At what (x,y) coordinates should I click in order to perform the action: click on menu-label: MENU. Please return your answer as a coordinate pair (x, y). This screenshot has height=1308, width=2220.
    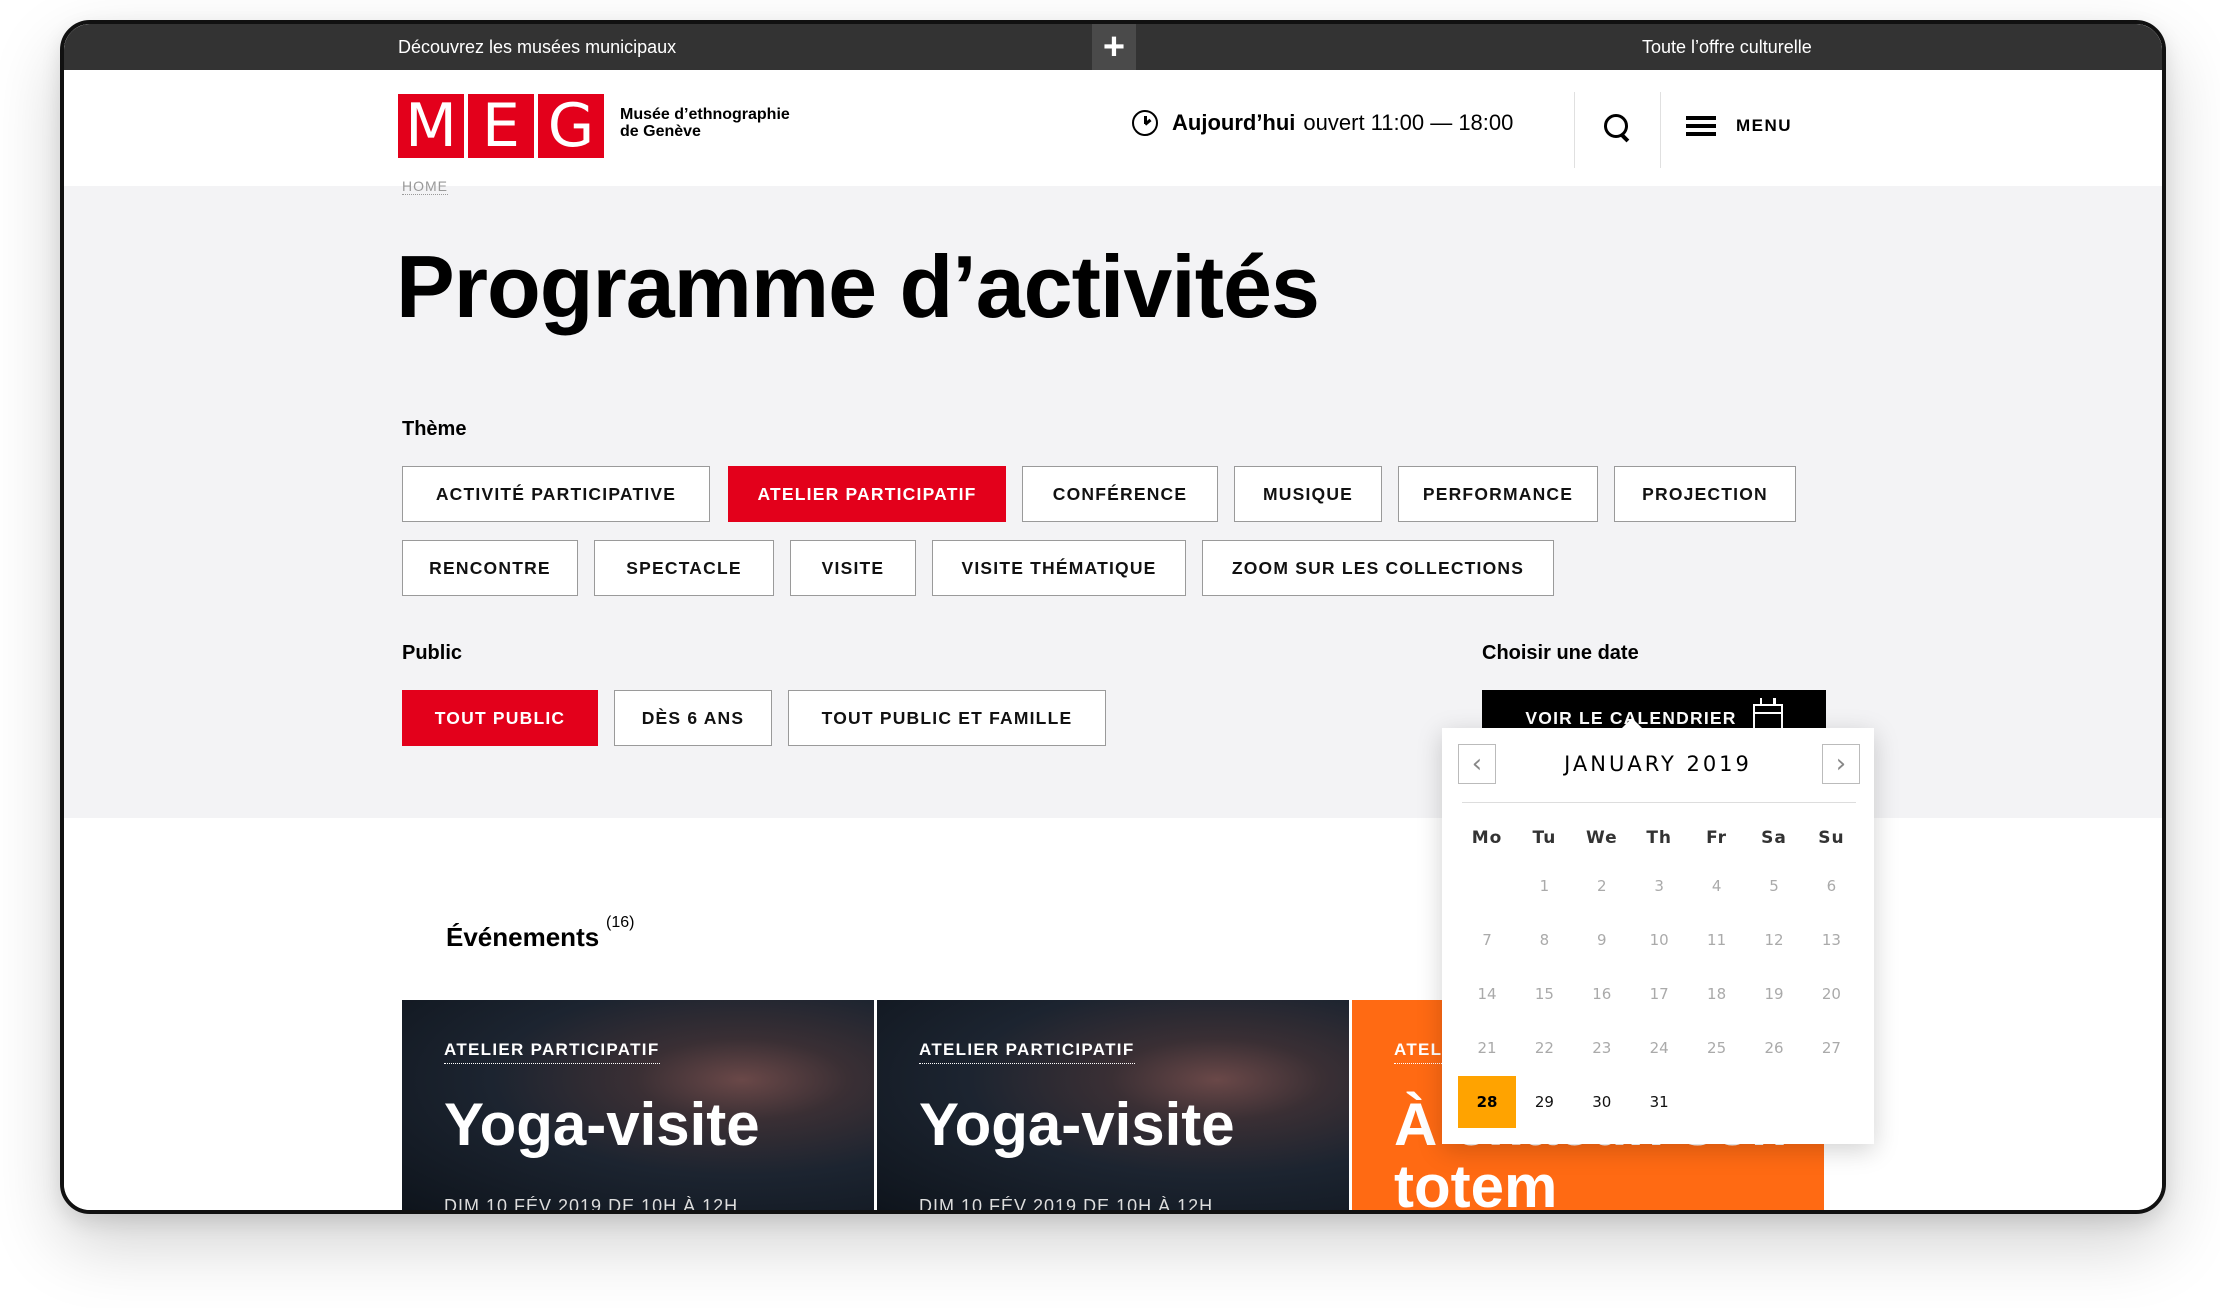
    Looking at the image, I should click on (1764, 125).